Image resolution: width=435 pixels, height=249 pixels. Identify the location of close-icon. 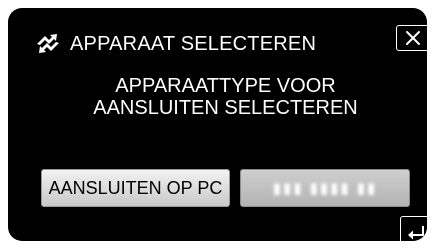
(413, 38).